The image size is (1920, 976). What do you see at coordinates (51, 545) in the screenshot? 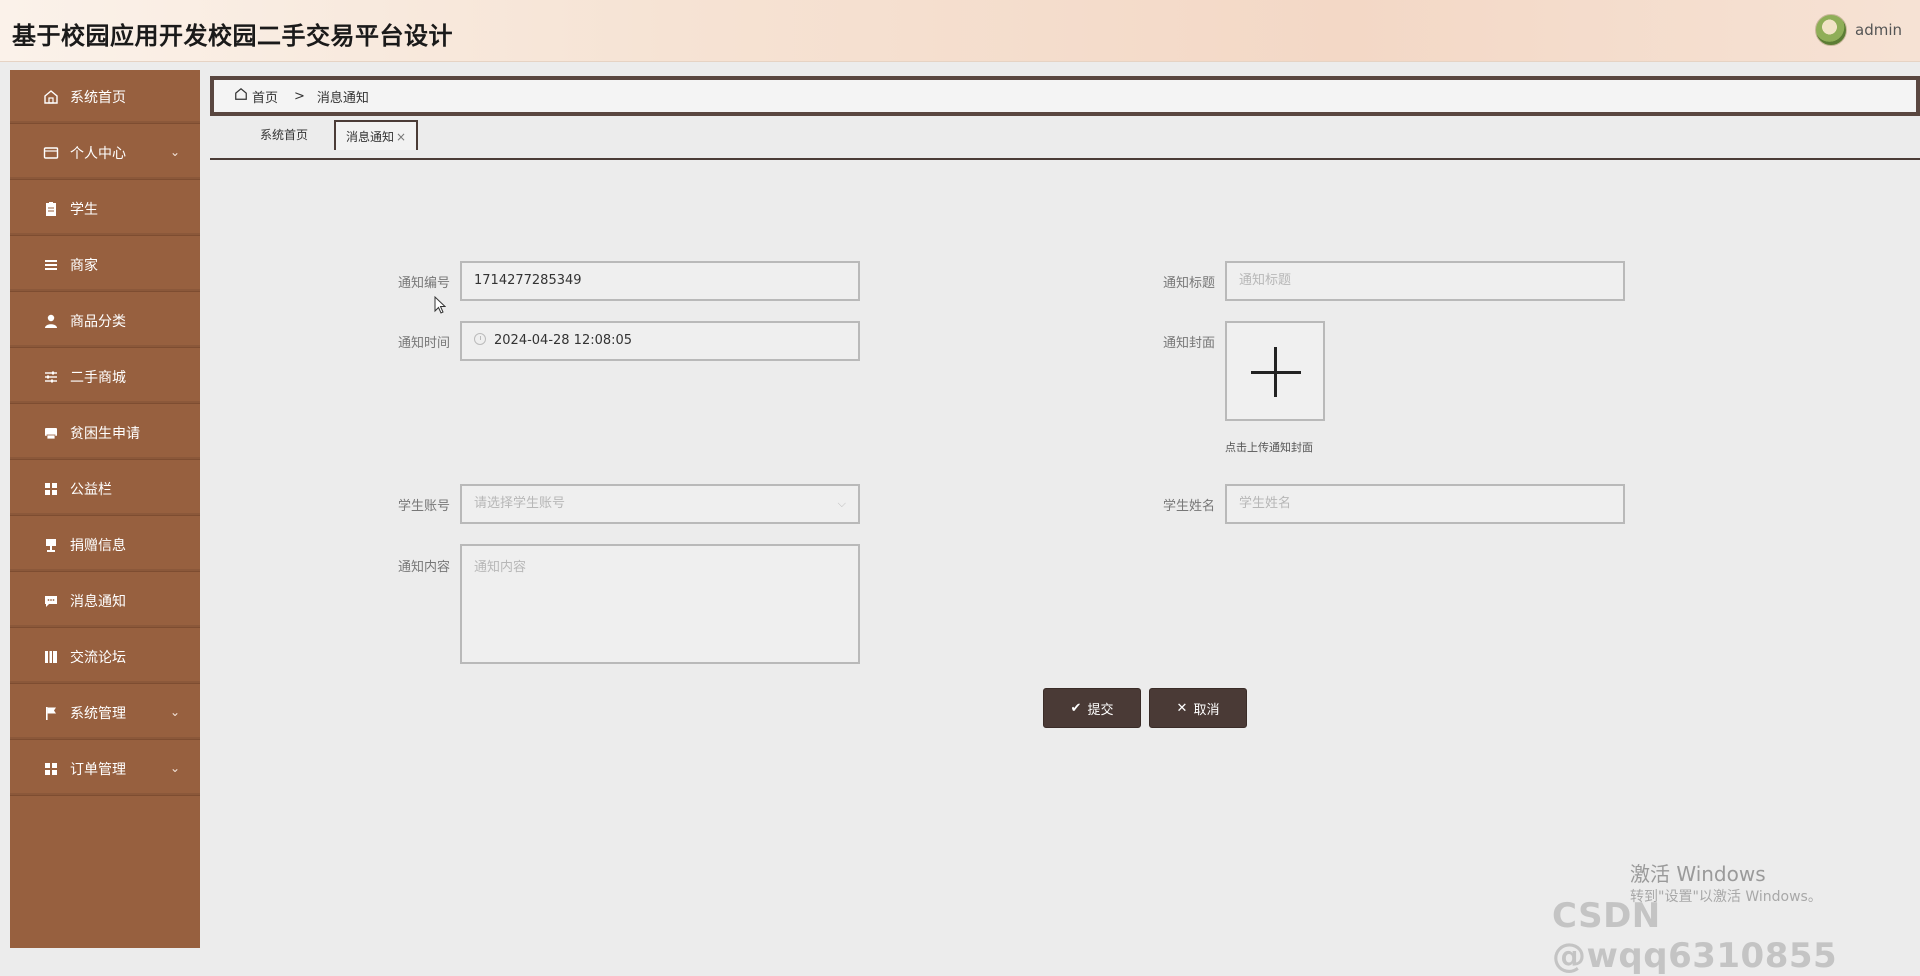
I see `stamp-icon` at bounding box center [51, 545].